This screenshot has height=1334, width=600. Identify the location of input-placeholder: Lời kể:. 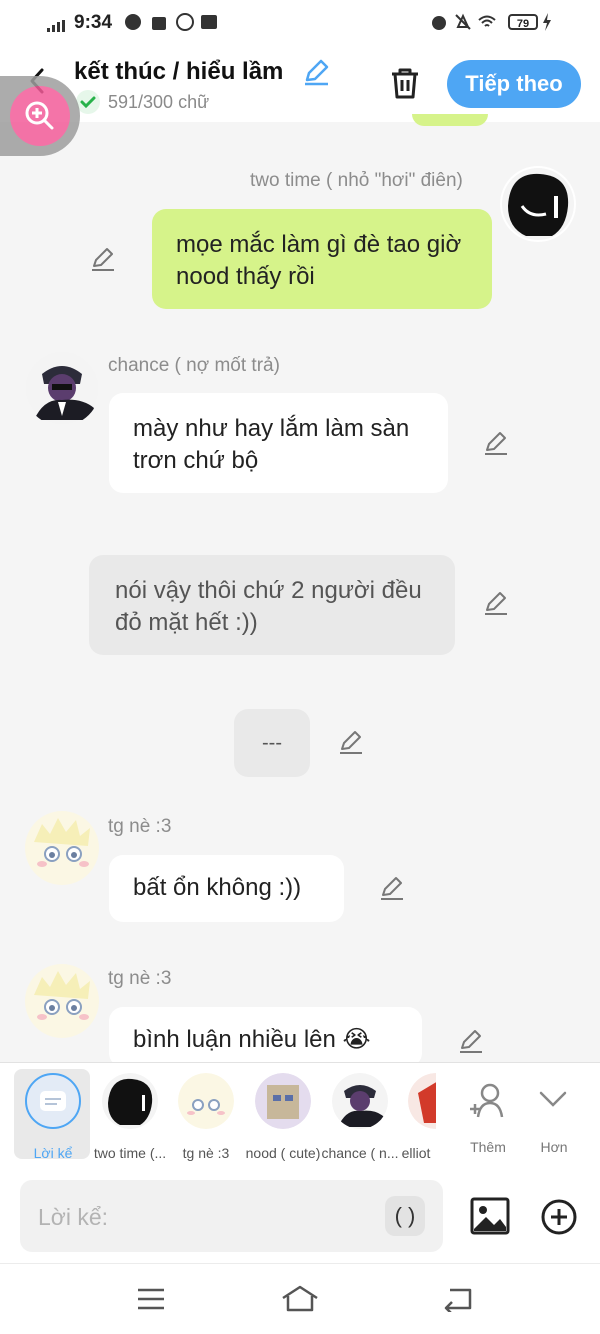
(73, 1217).